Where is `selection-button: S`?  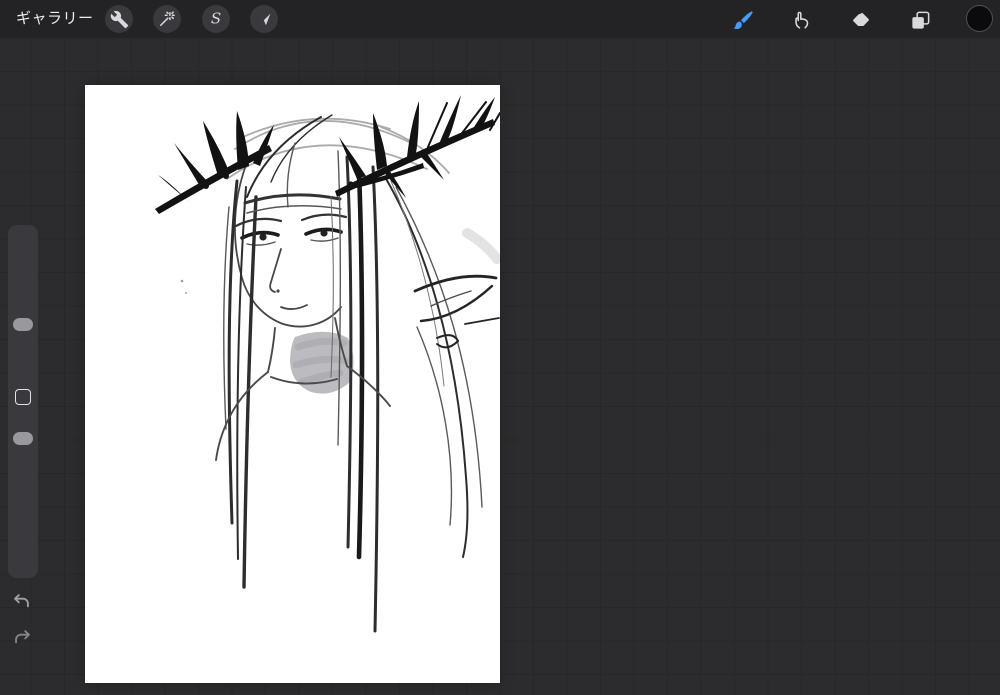 selection-button: S is located at coordinates (216, 19).